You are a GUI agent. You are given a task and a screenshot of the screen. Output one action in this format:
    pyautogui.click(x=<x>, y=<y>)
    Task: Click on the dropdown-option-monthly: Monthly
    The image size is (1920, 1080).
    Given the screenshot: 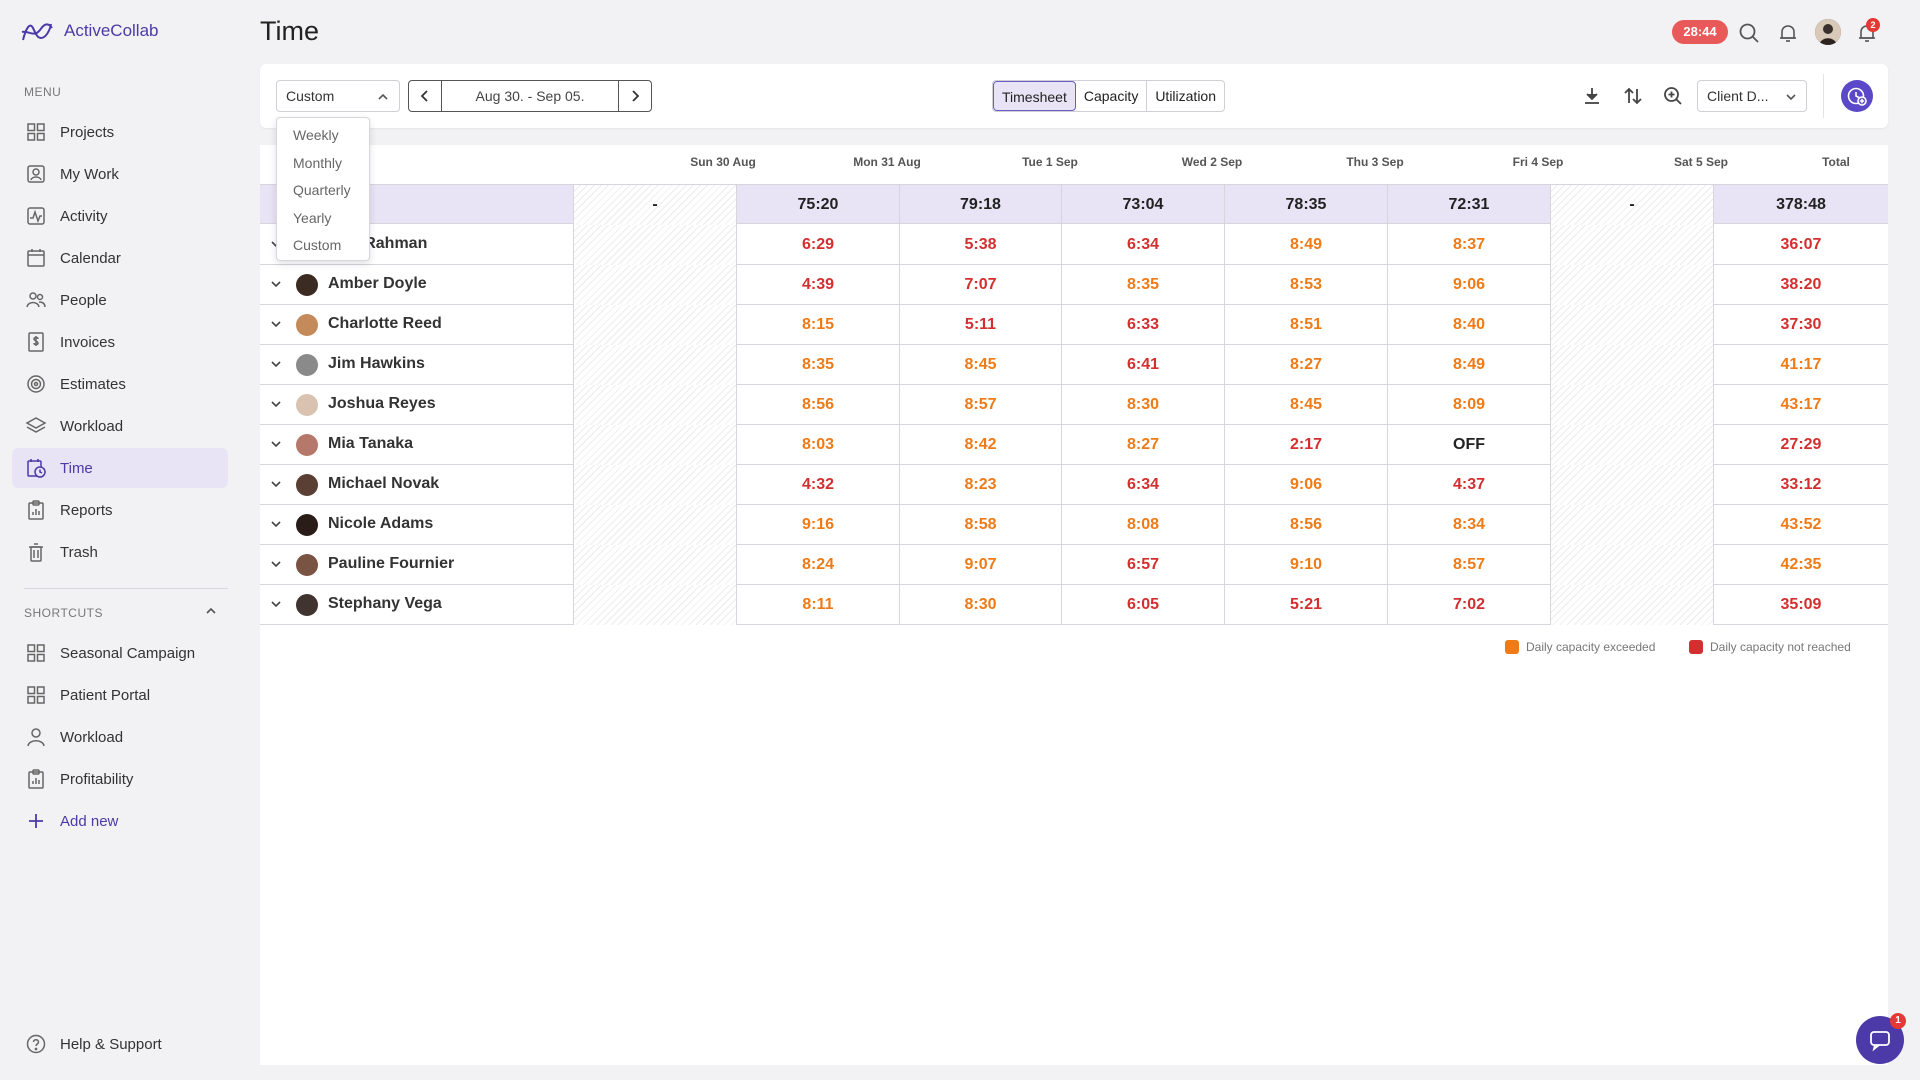 What is the action you would take?
    pyautogui.click(x=323, y=164)
    